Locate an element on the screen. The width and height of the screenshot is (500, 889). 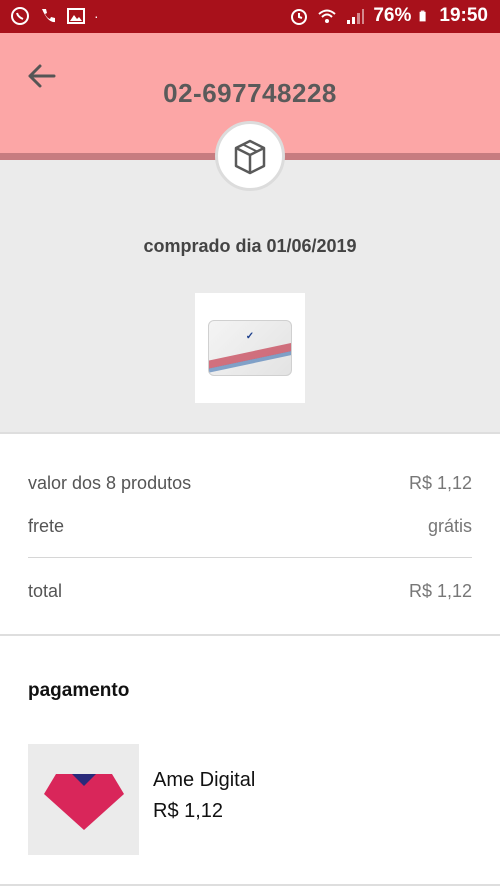
total-value: R$ 1,12 is located at coordinates (440, 591).